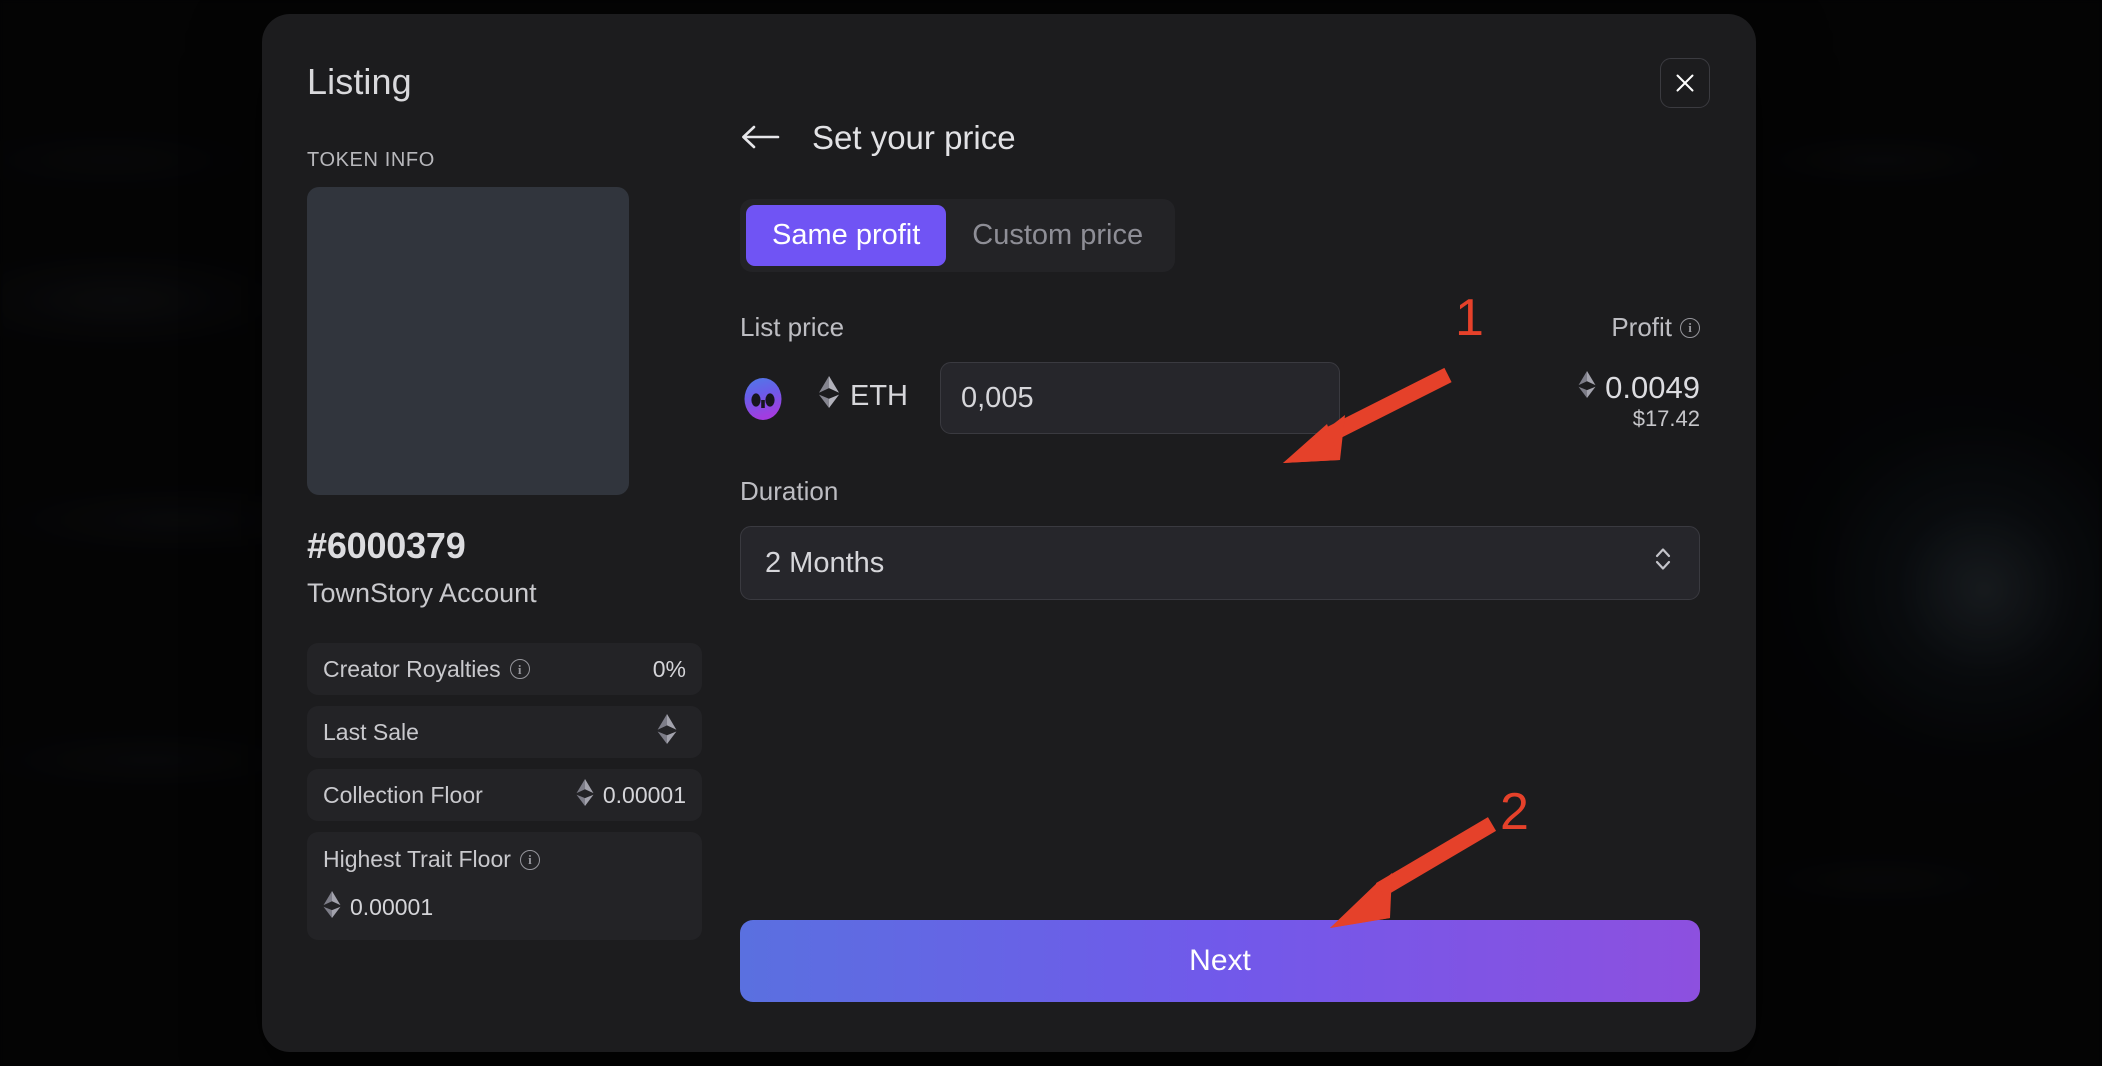  What do you see at coordinates (792, 327) in the screenshot?
I see `list-price-label: List price` at bounding box center [792, 327].